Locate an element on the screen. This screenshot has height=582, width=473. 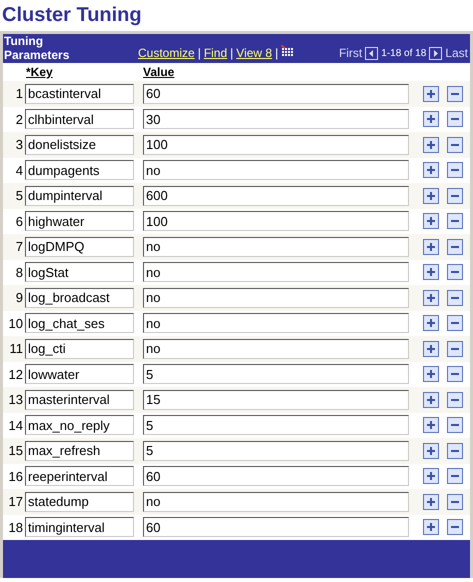
key-field: dumpinterval is located at coordinates (79, 196).